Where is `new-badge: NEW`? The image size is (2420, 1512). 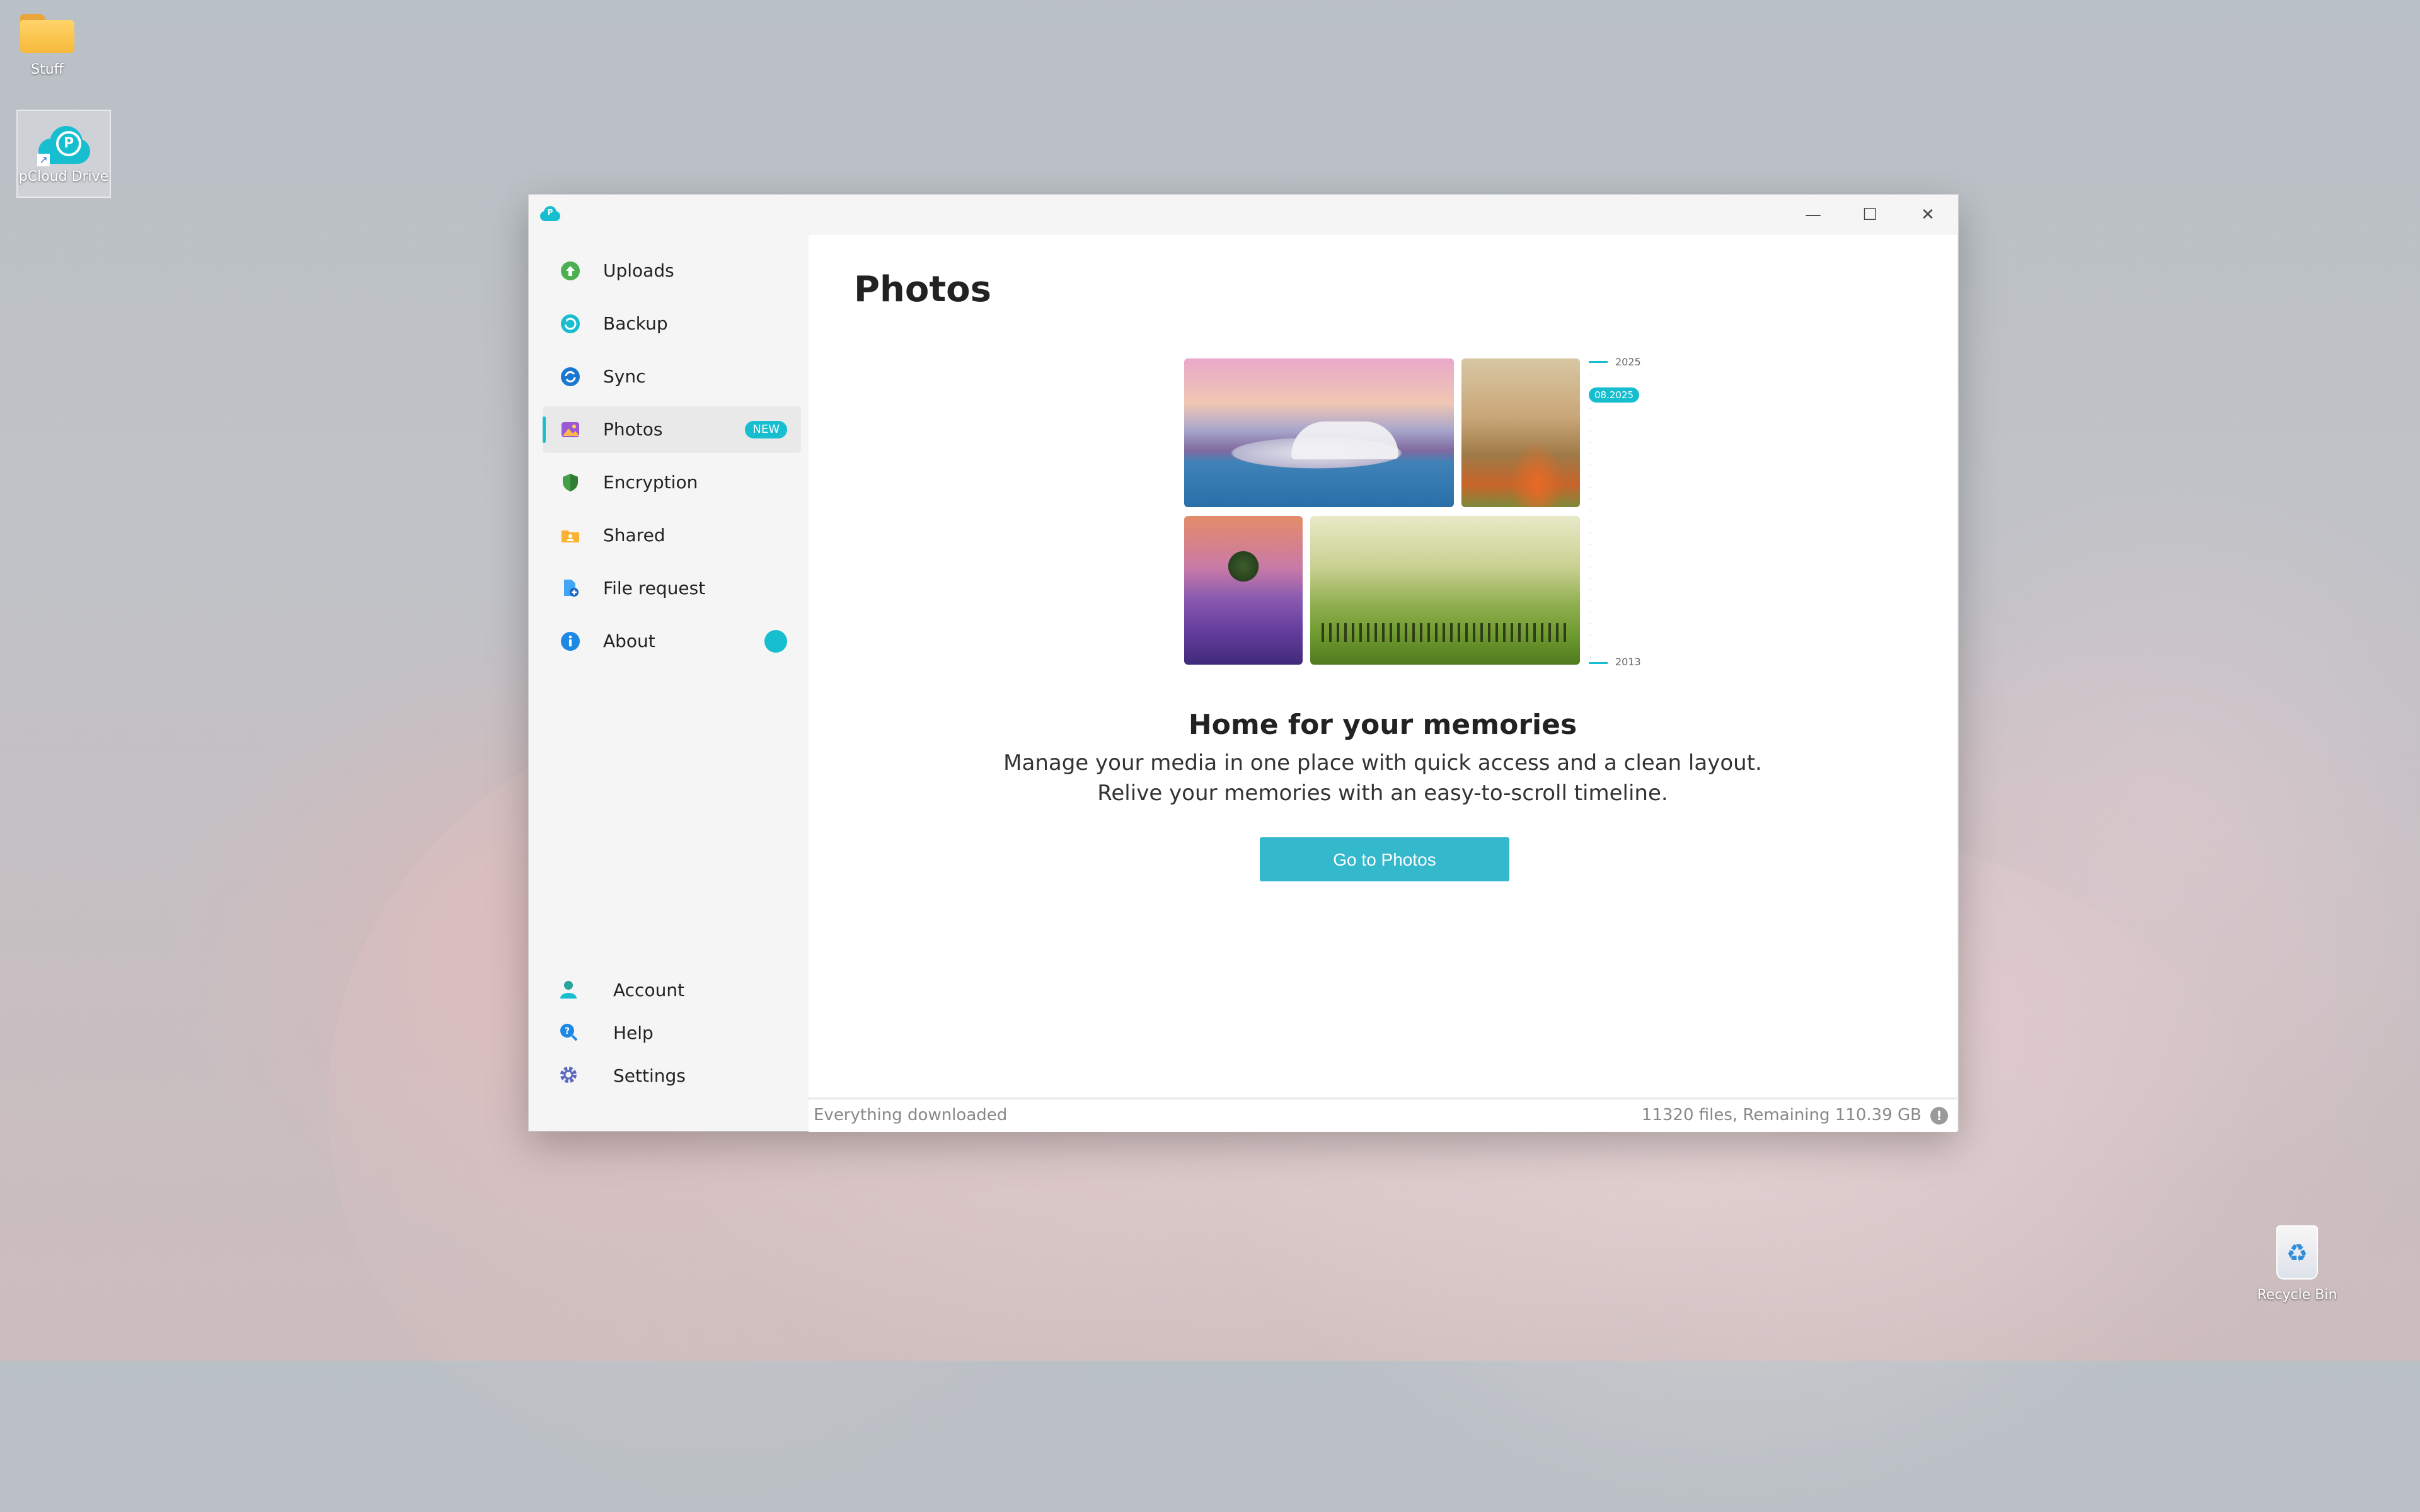 new-badge: NEW is located at coordinates (766, 429).